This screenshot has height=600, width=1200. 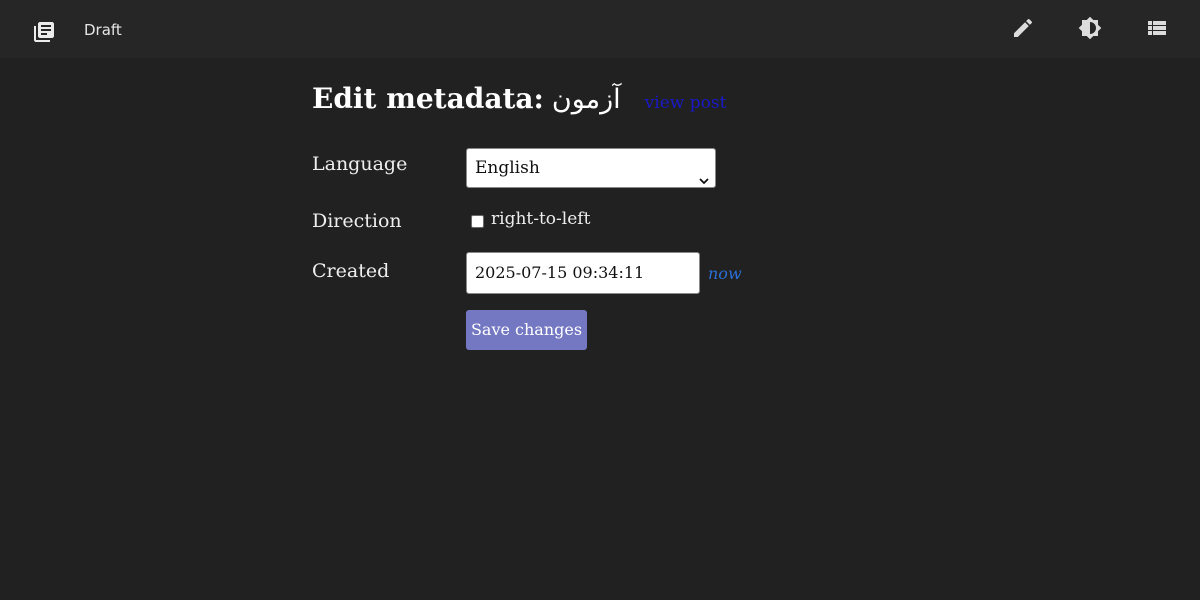 I want to click on app-label: Draft, so click(x=103, y=30).